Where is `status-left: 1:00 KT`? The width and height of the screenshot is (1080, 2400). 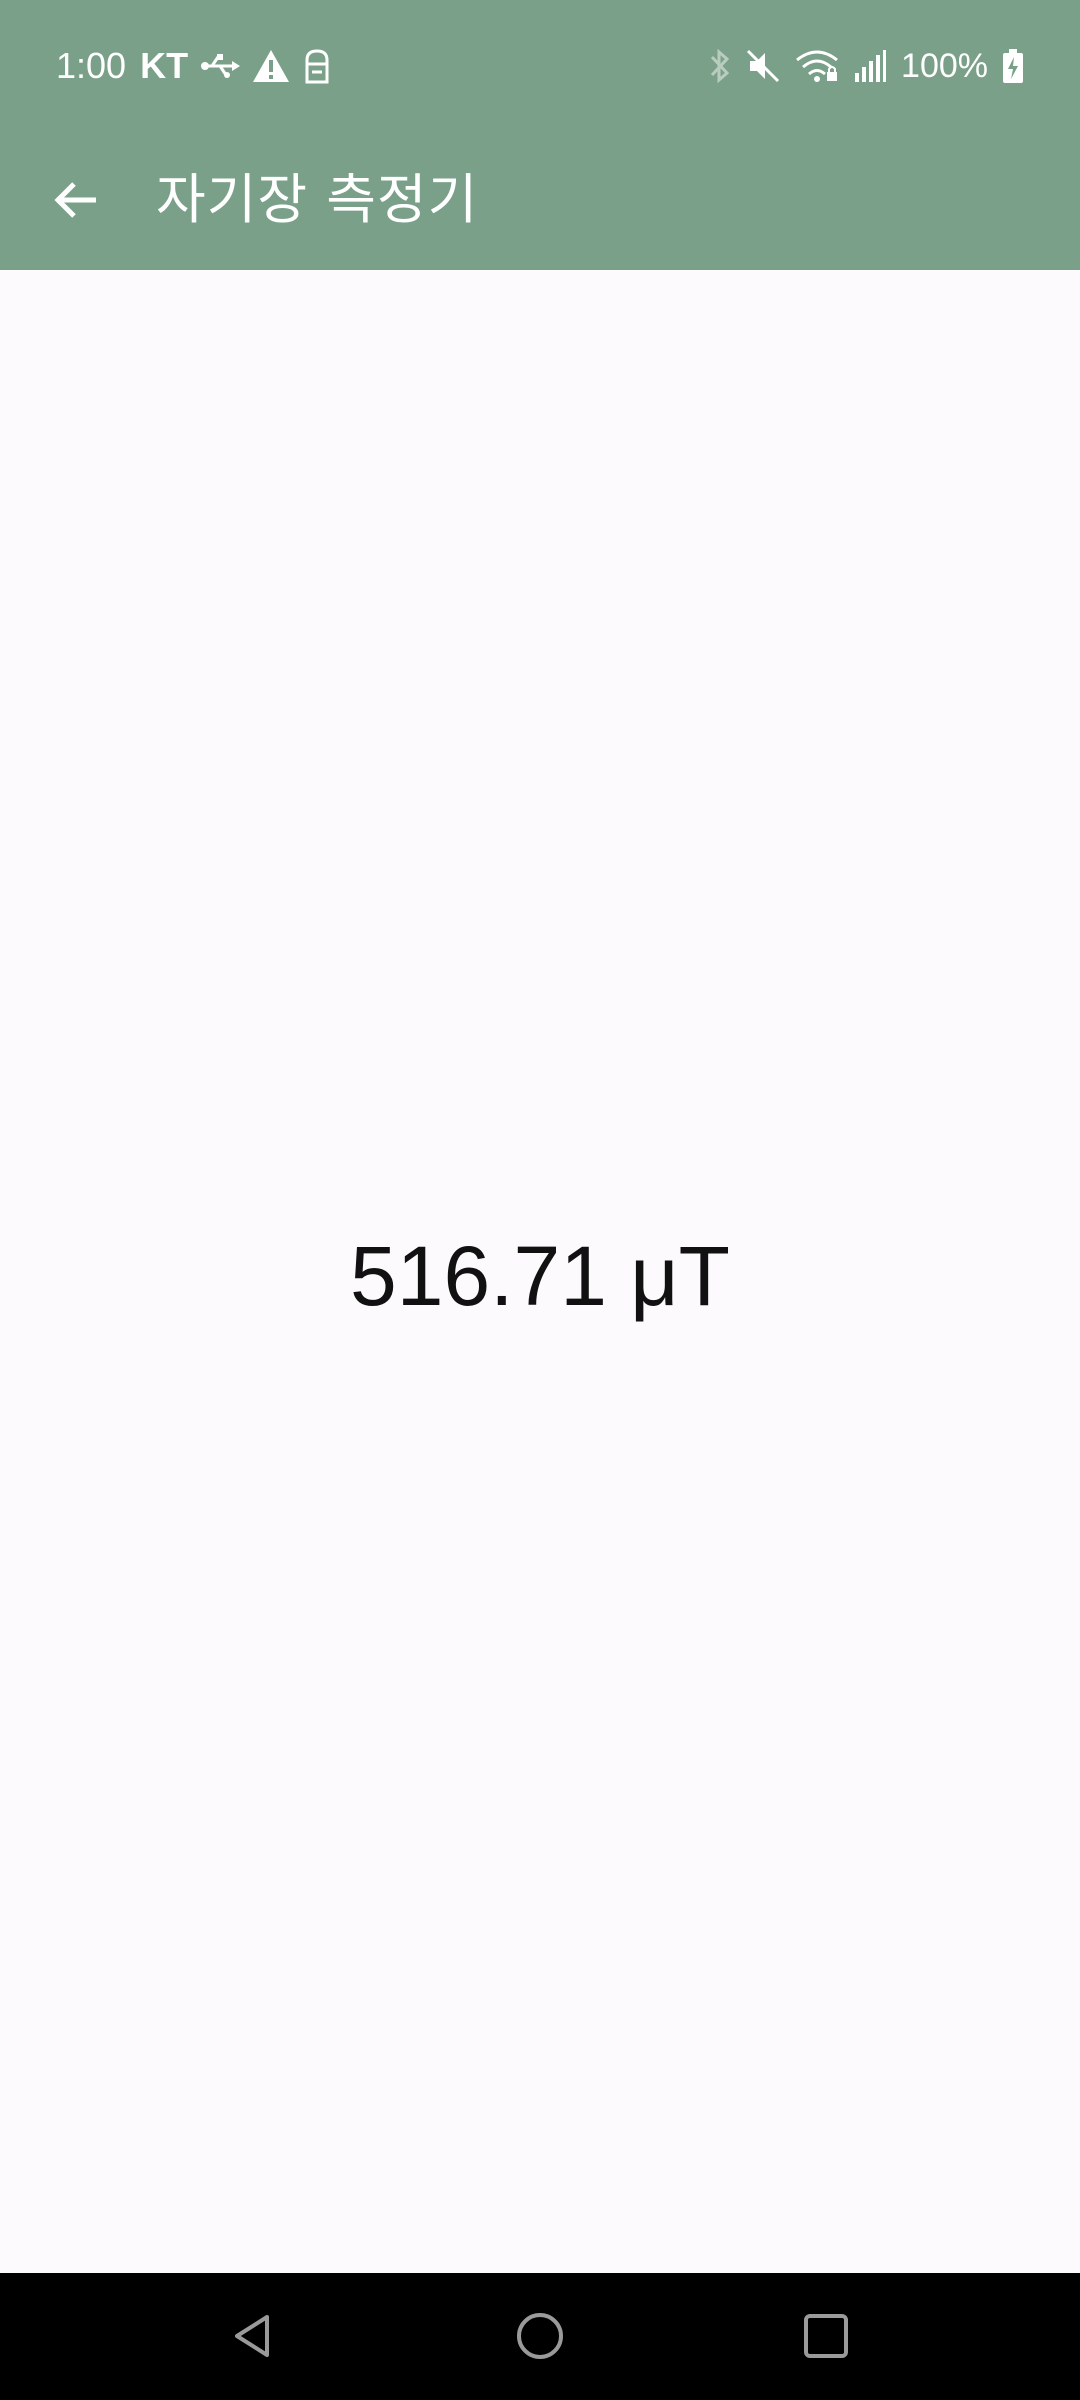
status-left: 1:00 KT is located at coordinates (194, 66).